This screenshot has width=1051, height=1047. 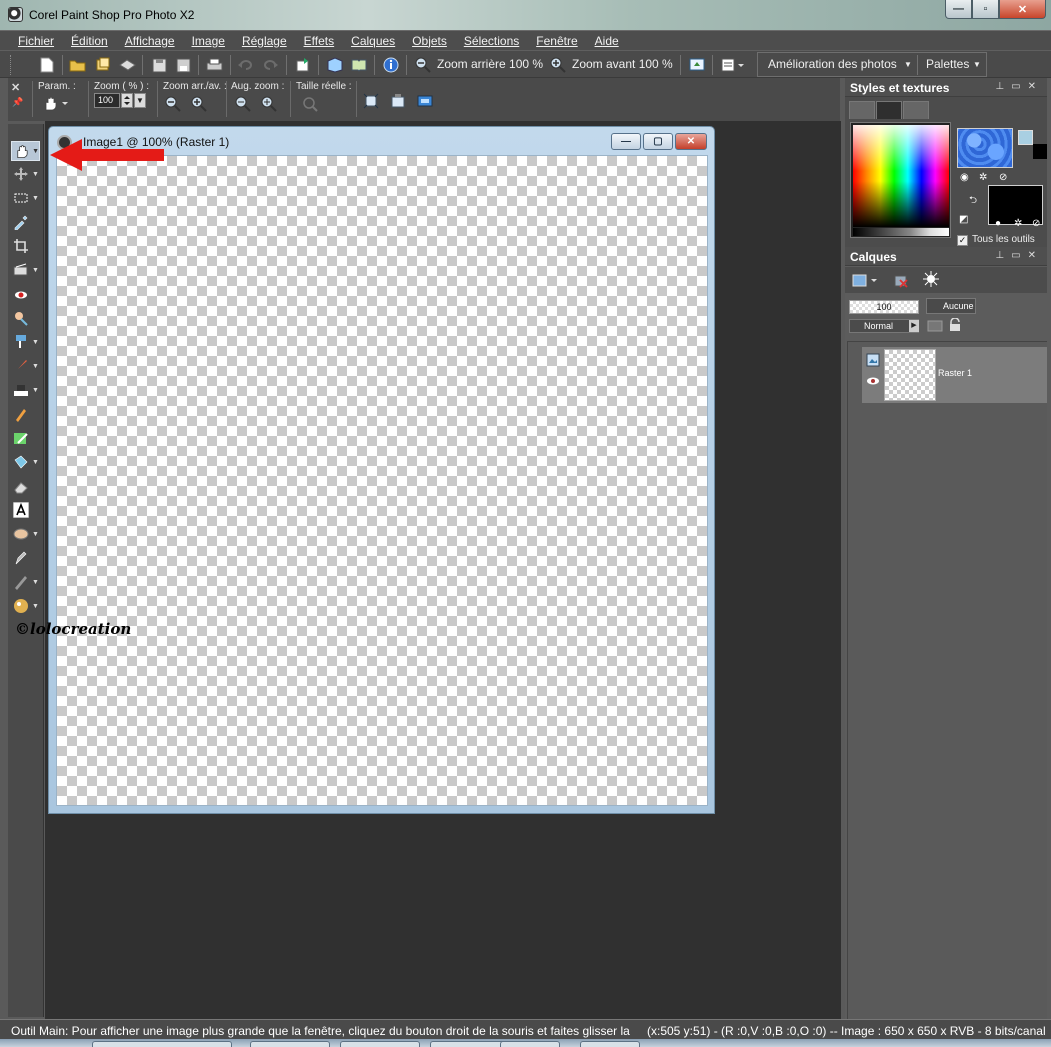 I want to click on mask-button: Aucune, so click(x=951, y=306).